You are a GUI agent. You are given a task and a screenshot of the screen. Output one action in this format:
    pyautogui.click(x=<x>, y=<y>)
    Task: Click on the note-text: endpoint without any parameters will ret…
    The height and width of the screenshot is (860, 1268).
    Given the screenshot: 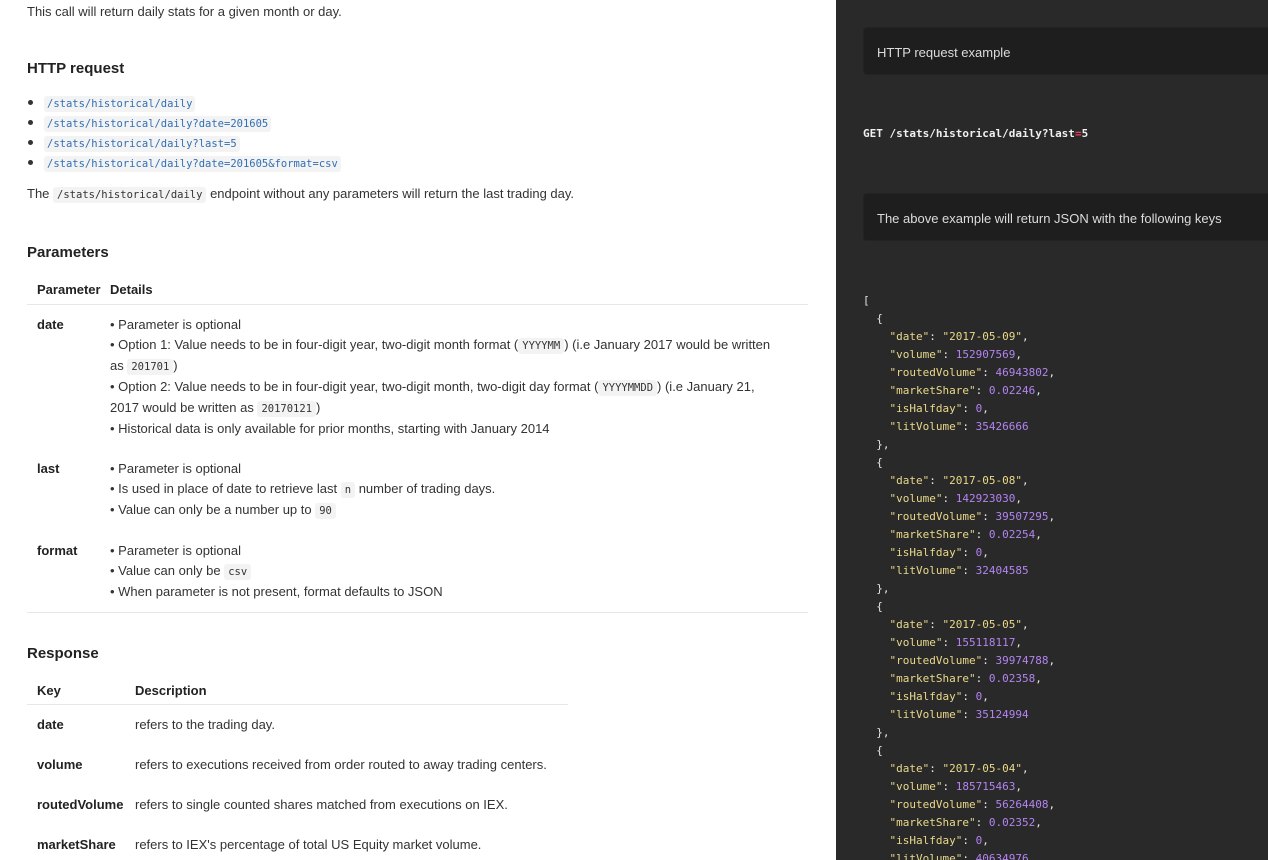 What is the action you would take?
    pyautogui.click(x=392, y=193)
    